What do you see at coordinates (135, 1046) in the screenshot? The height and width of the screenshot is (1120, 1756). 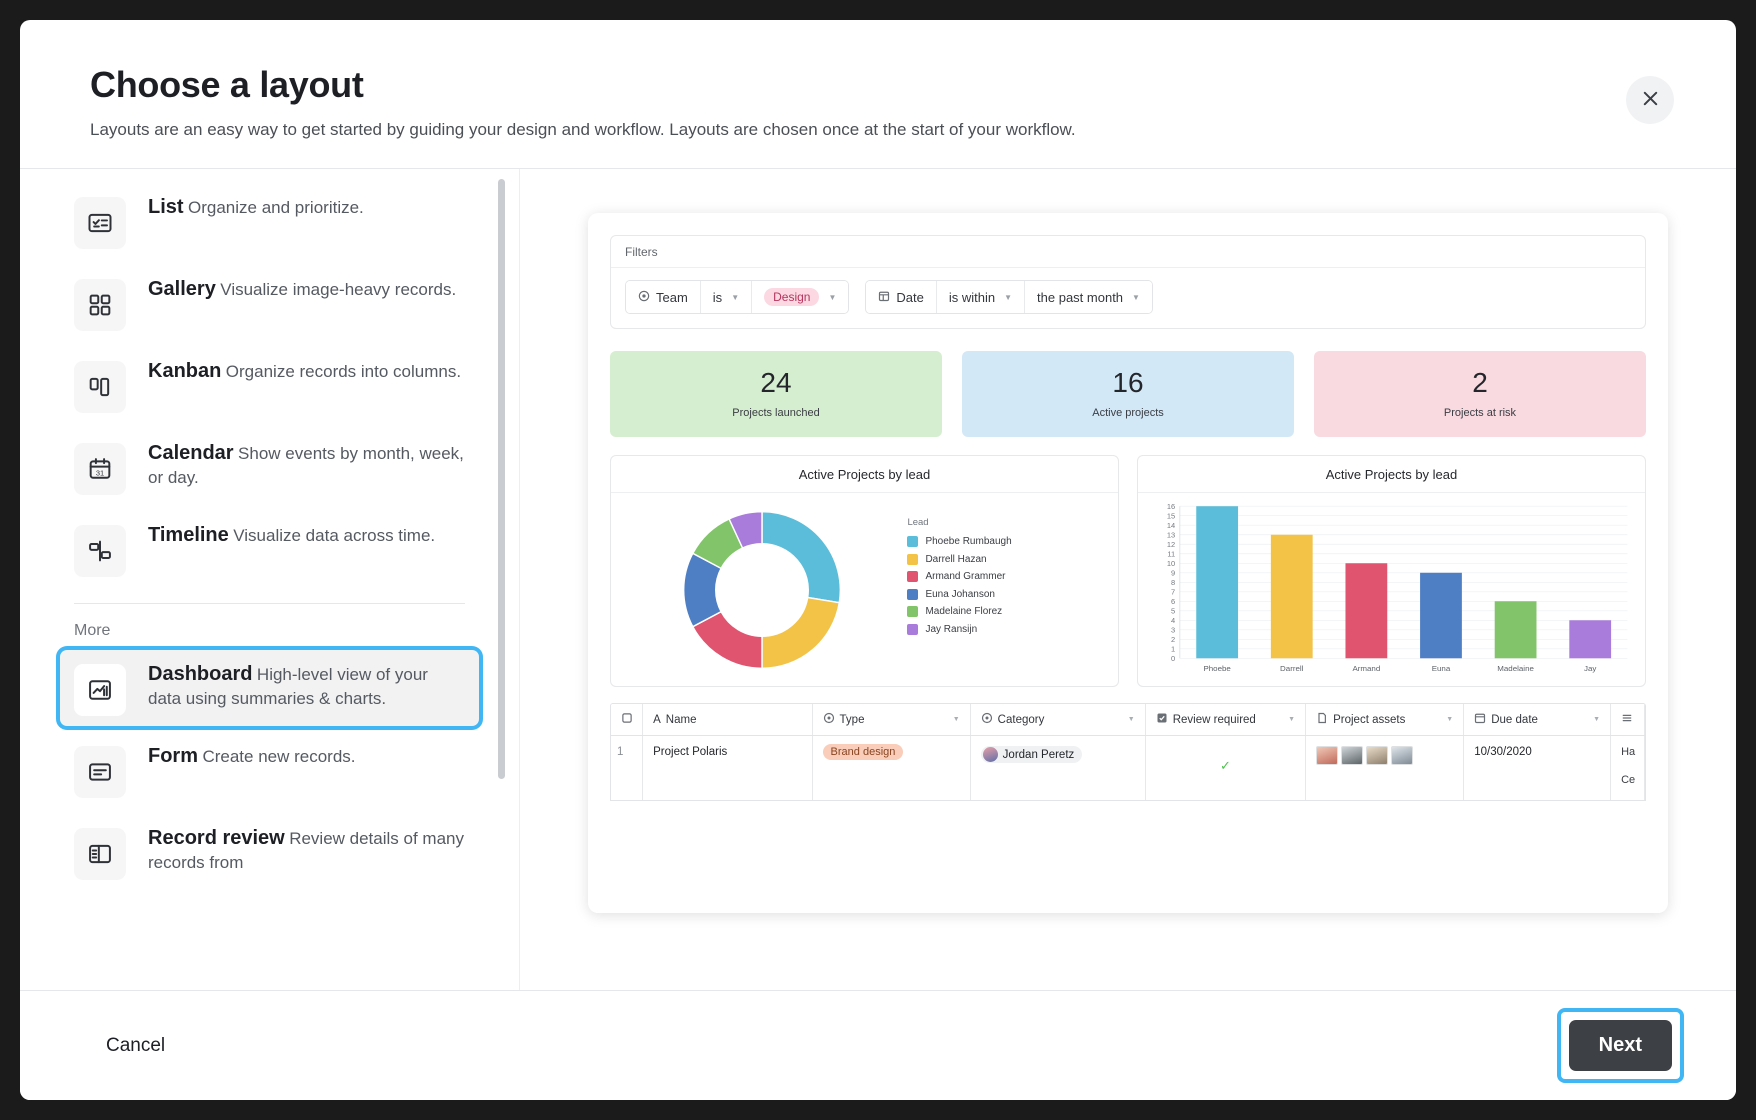 I see `cancel-button: Cancel` at bounding box center [135, 1046].